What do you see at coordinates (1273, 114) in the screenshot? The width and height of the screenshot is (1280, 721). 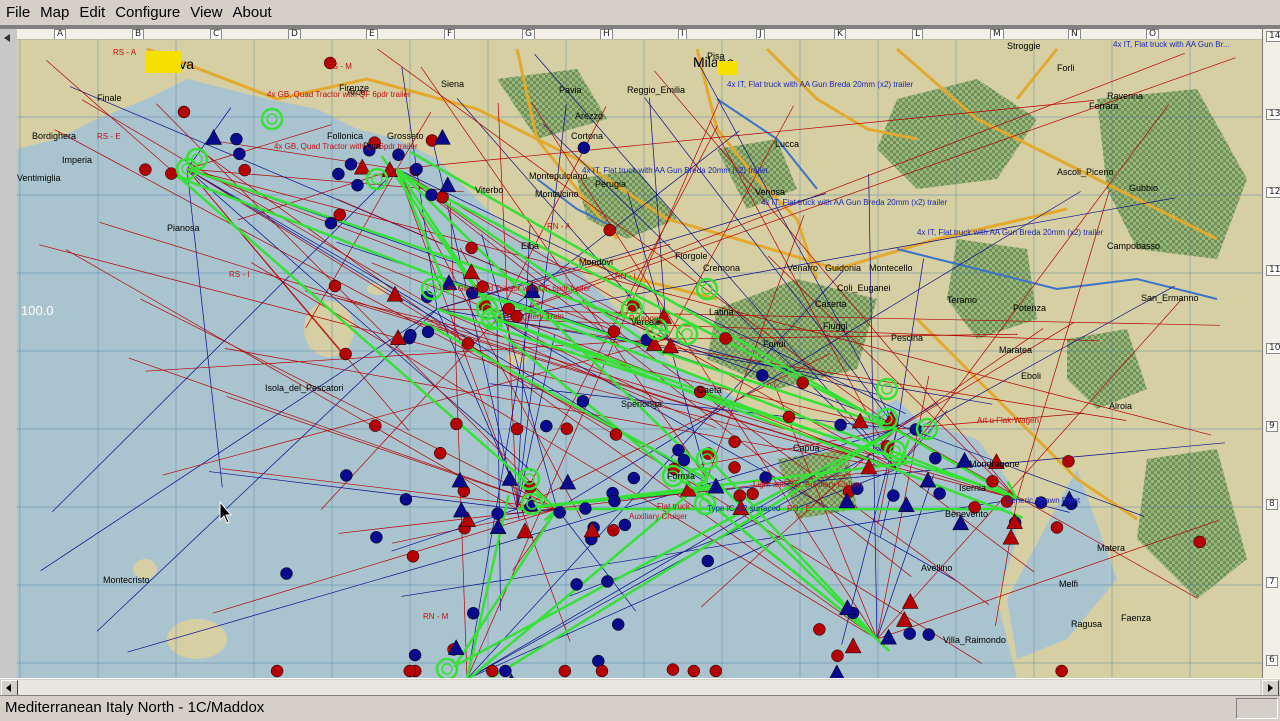 I see `row-label: 13` at bounding box center [1273, 114].